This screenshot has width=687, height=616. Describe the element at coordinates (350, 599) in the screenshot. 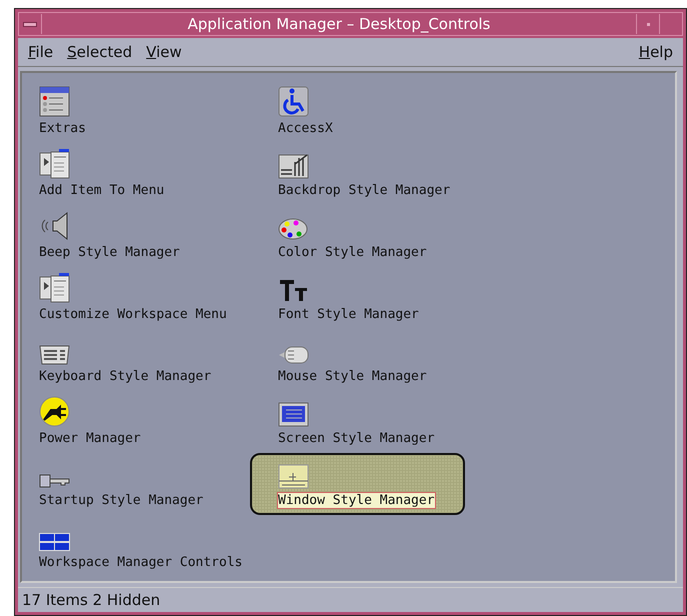

I see `status-text: 17 Items 2 Hidden` at that location.